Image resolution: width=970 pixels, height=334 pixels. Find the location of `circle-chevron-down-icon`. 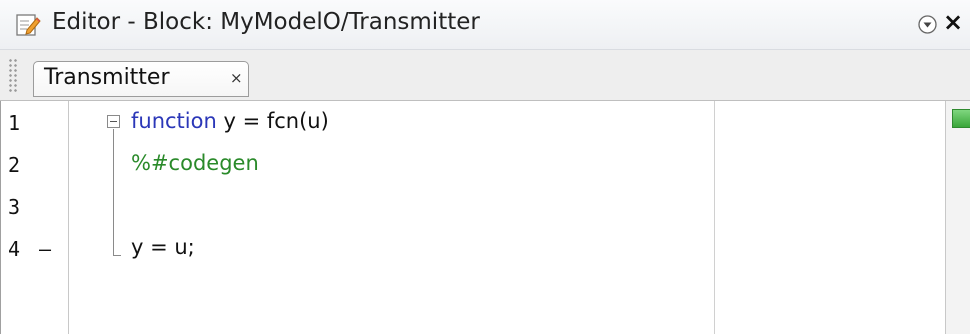

circle-chevron-down-icon is located at coordinates (927, 24).